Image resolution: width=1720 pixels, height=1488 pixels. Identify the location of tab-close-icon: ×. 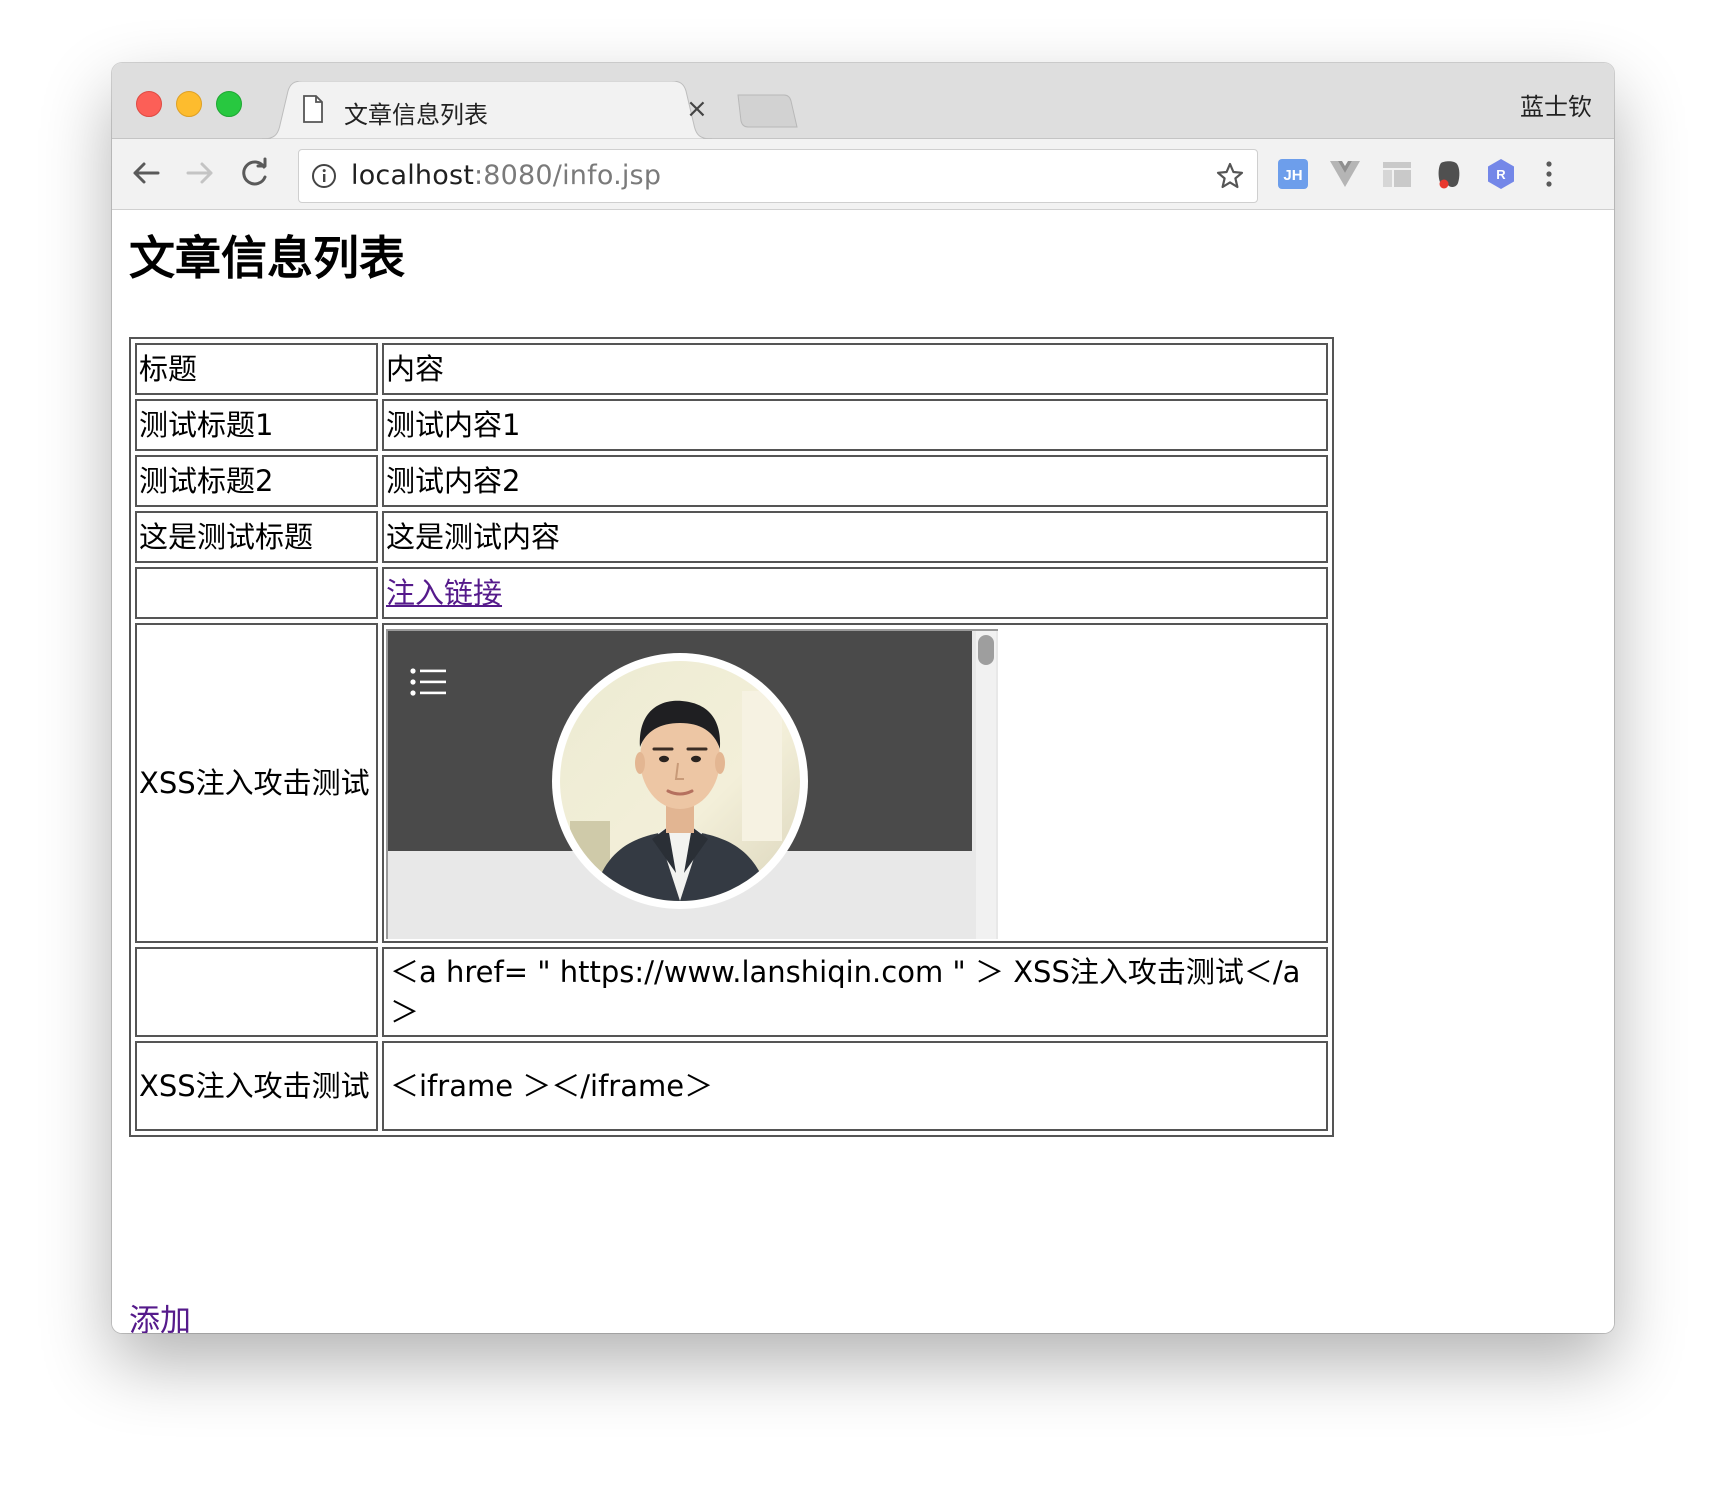
(697, 109).